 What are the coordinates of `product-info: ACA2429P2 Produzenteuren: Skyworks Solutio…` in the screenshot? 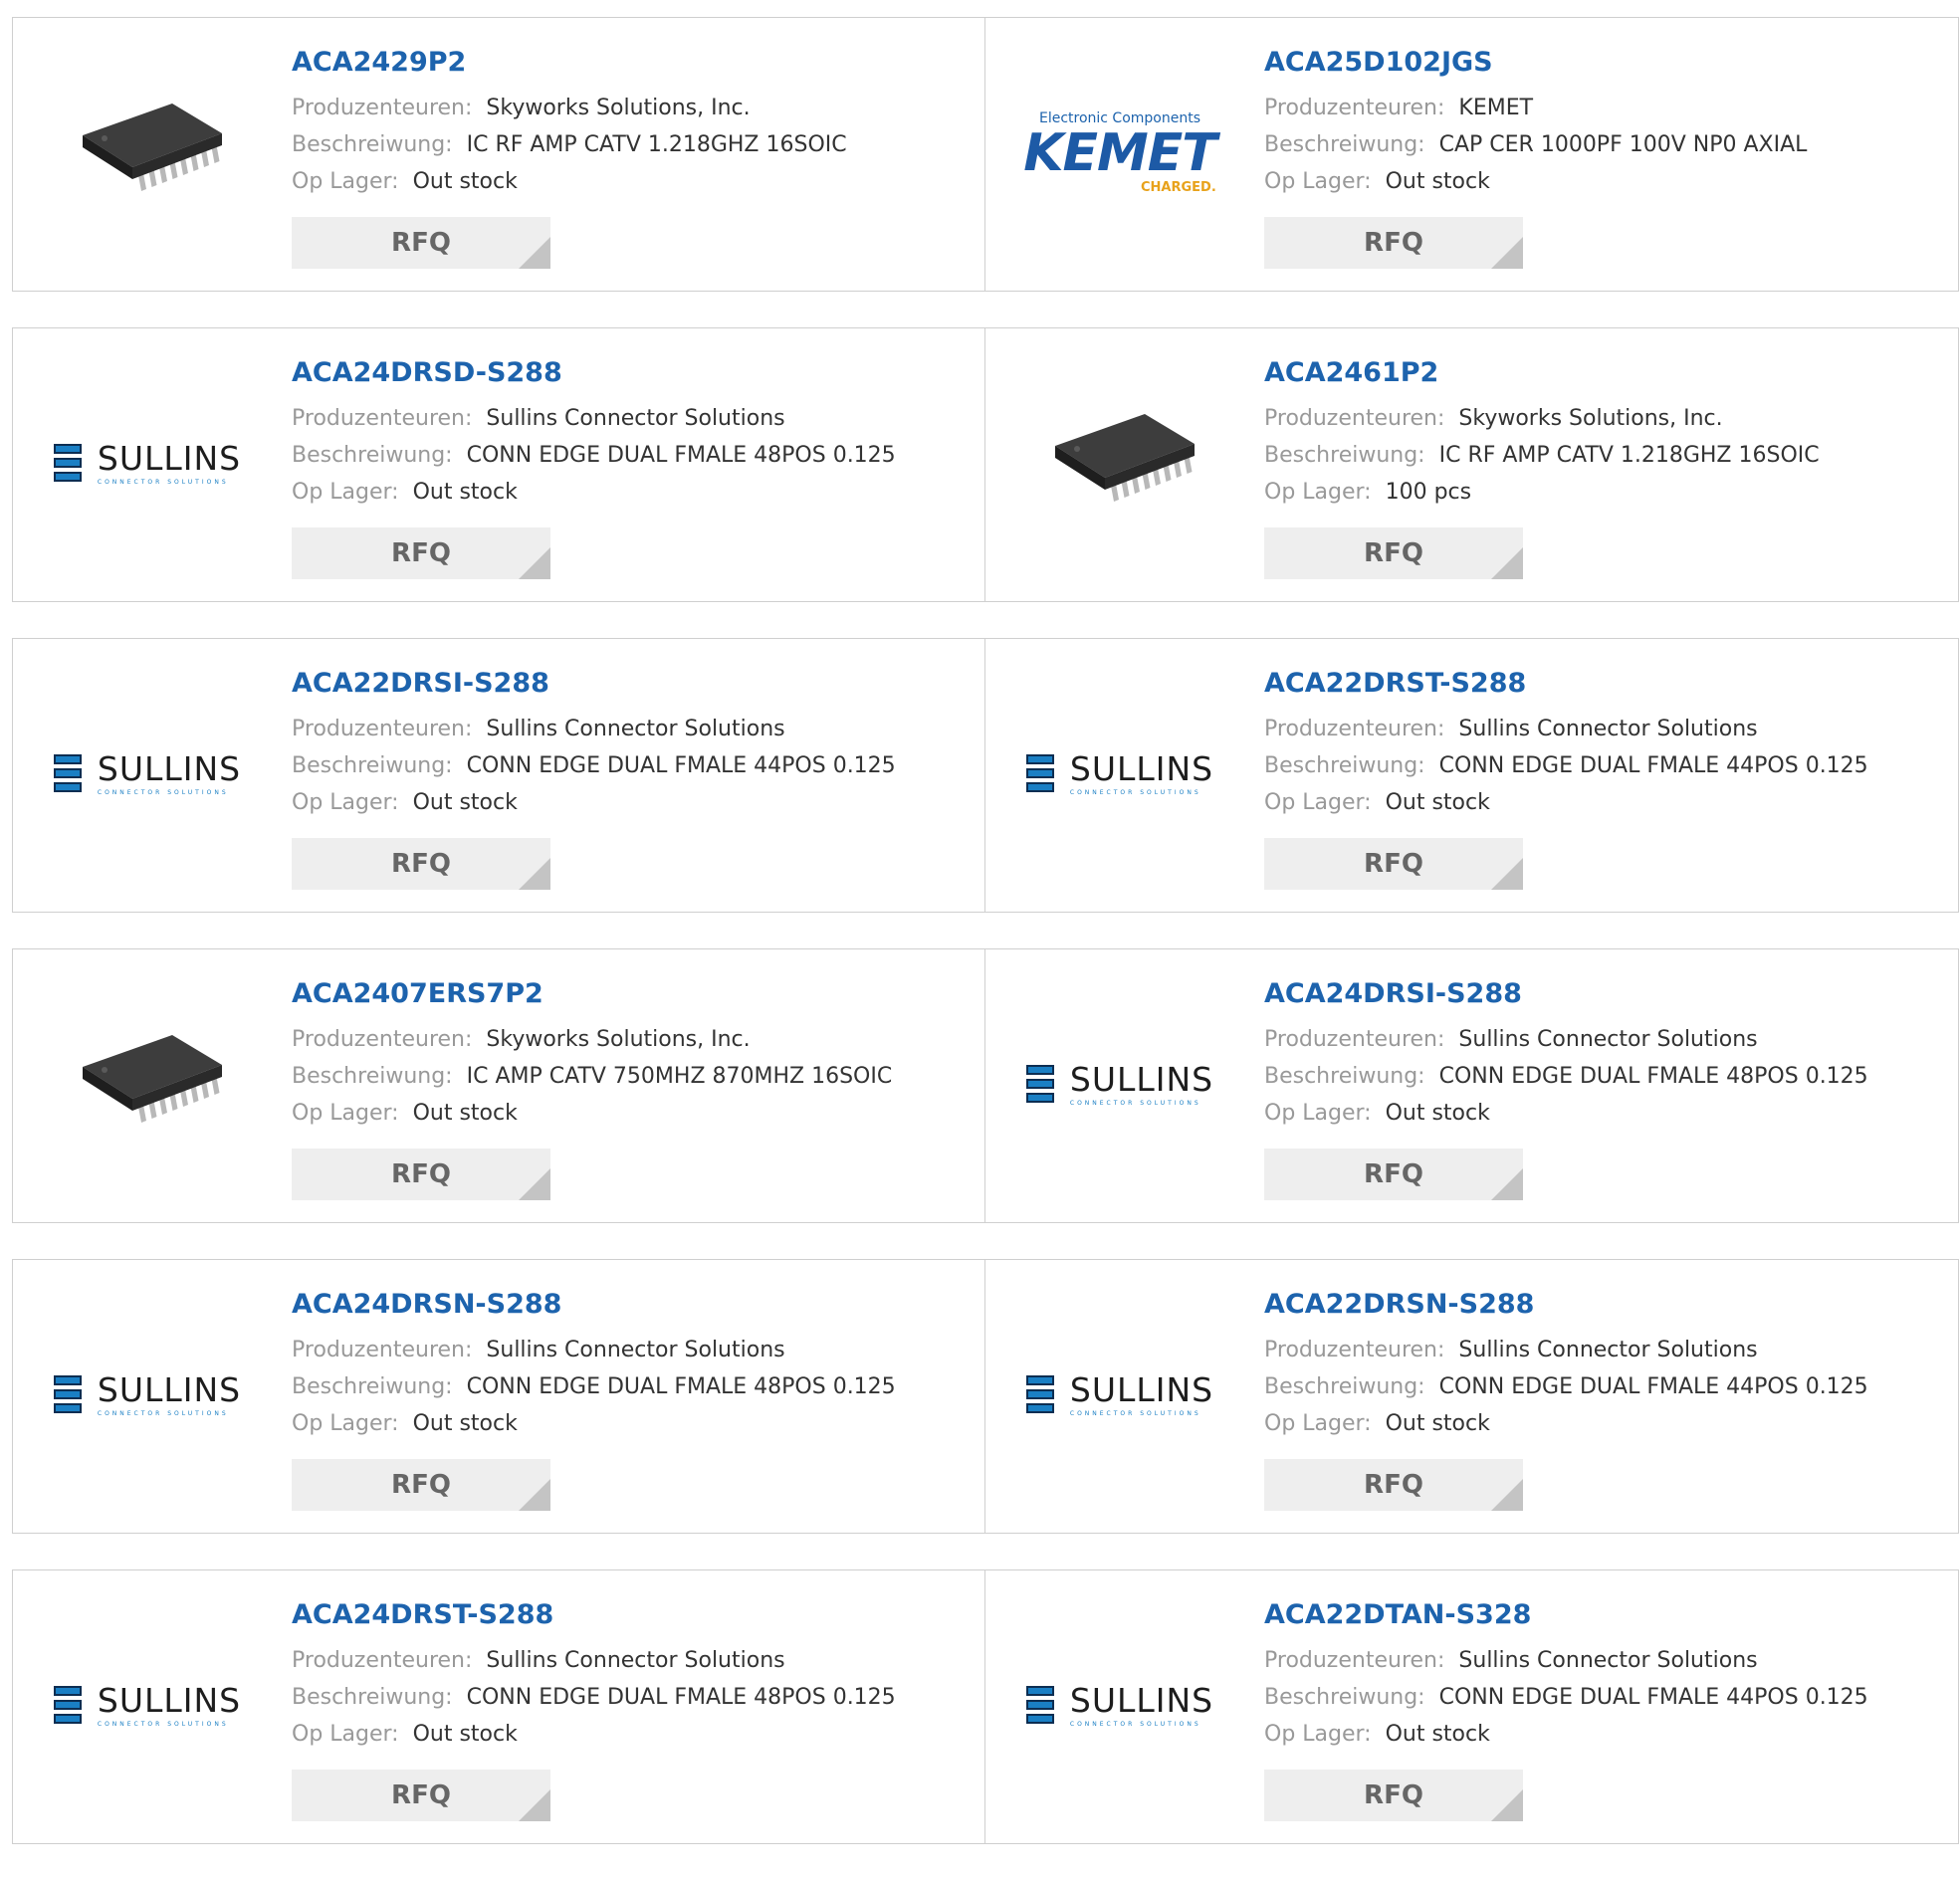 It's located at (633, 123).